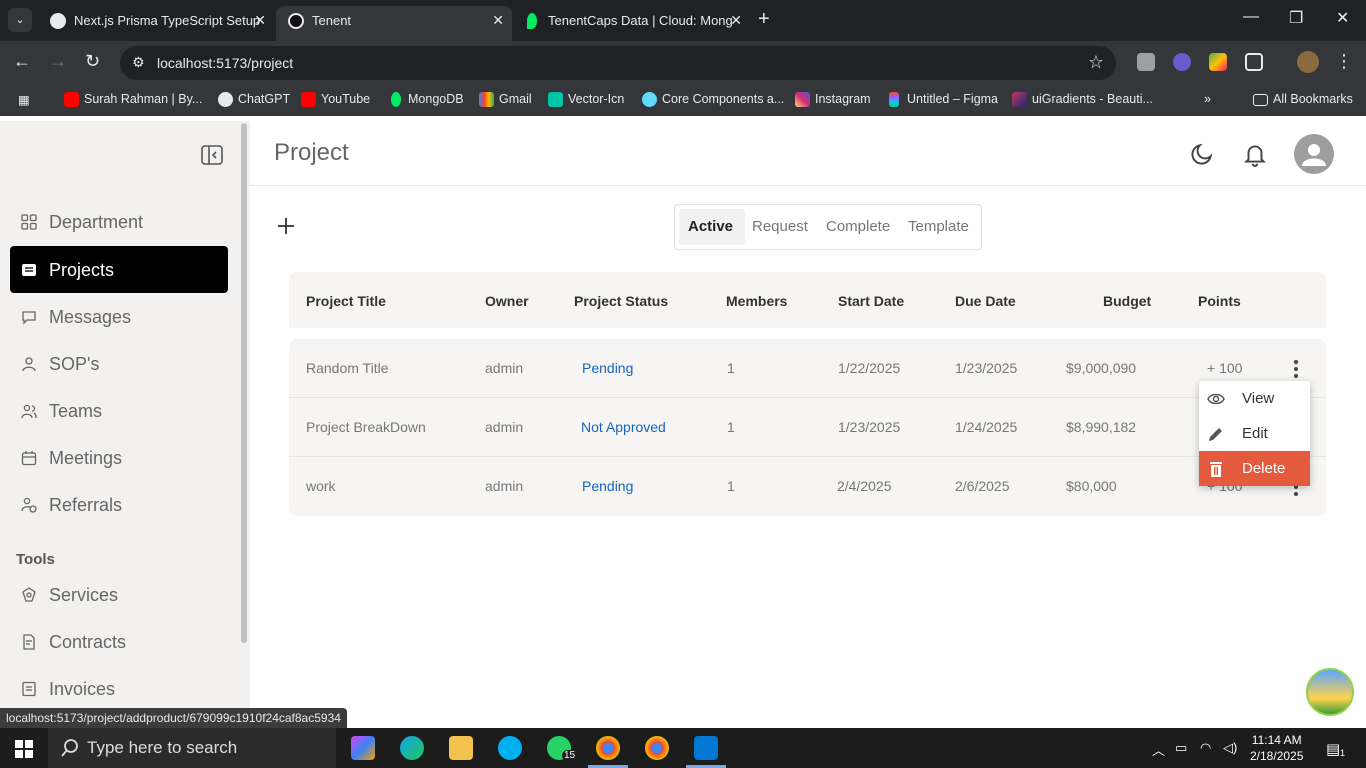  I want to click on sidebar-item-referrals: Referrals, so click(119, 504).